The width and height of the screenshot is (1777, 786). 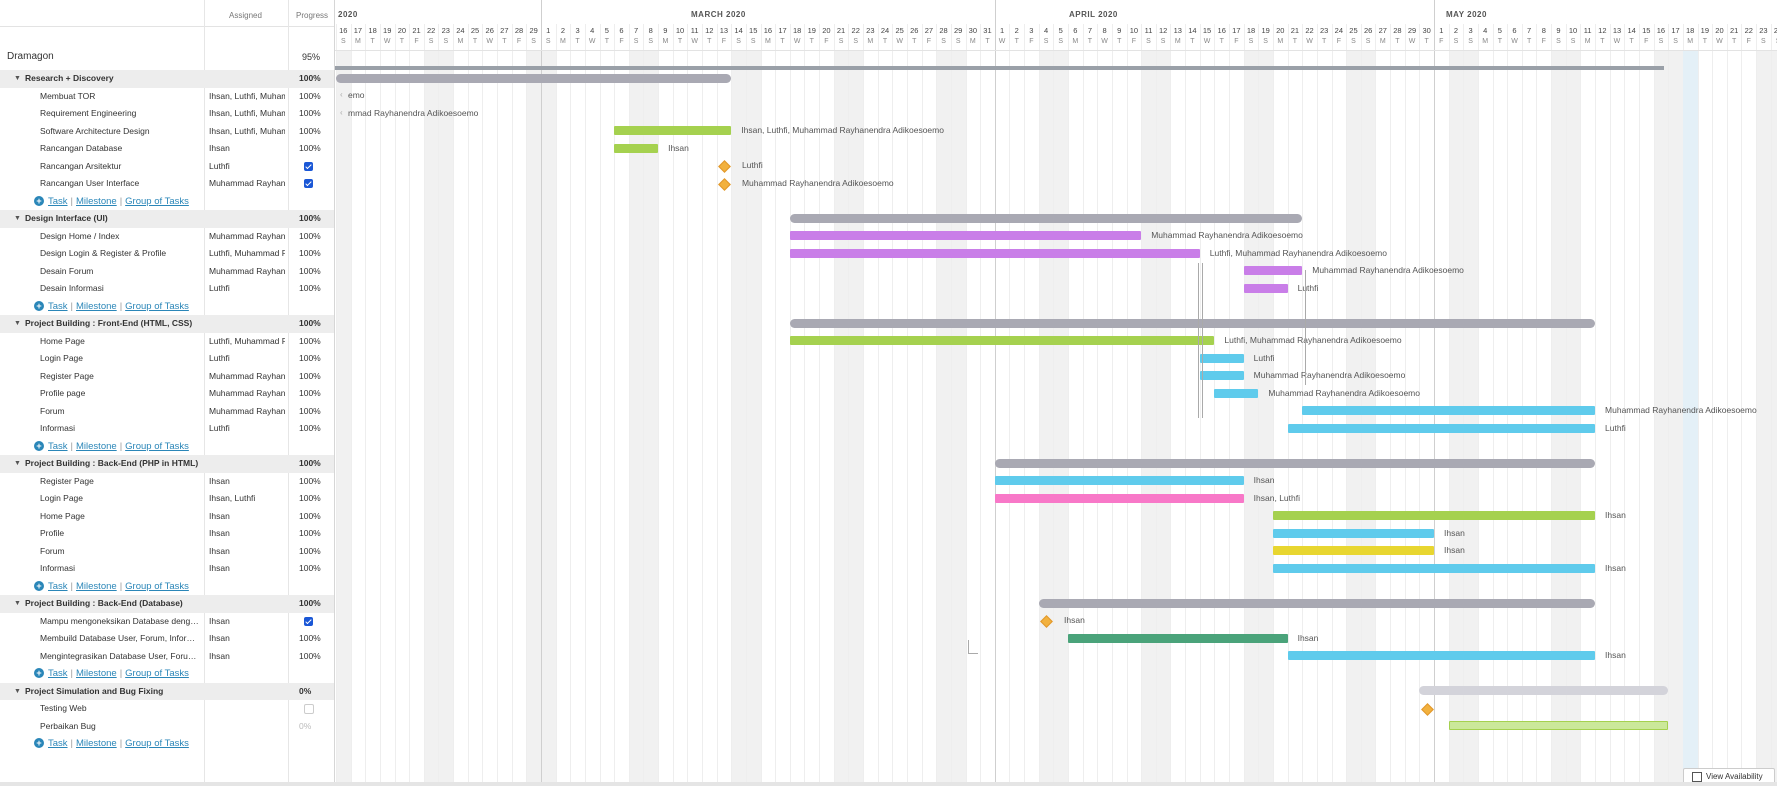 What do you see at coordinates (308, 166) in the screenshot?
I see `milestone-checkbox` at bounding box center [308, 166].